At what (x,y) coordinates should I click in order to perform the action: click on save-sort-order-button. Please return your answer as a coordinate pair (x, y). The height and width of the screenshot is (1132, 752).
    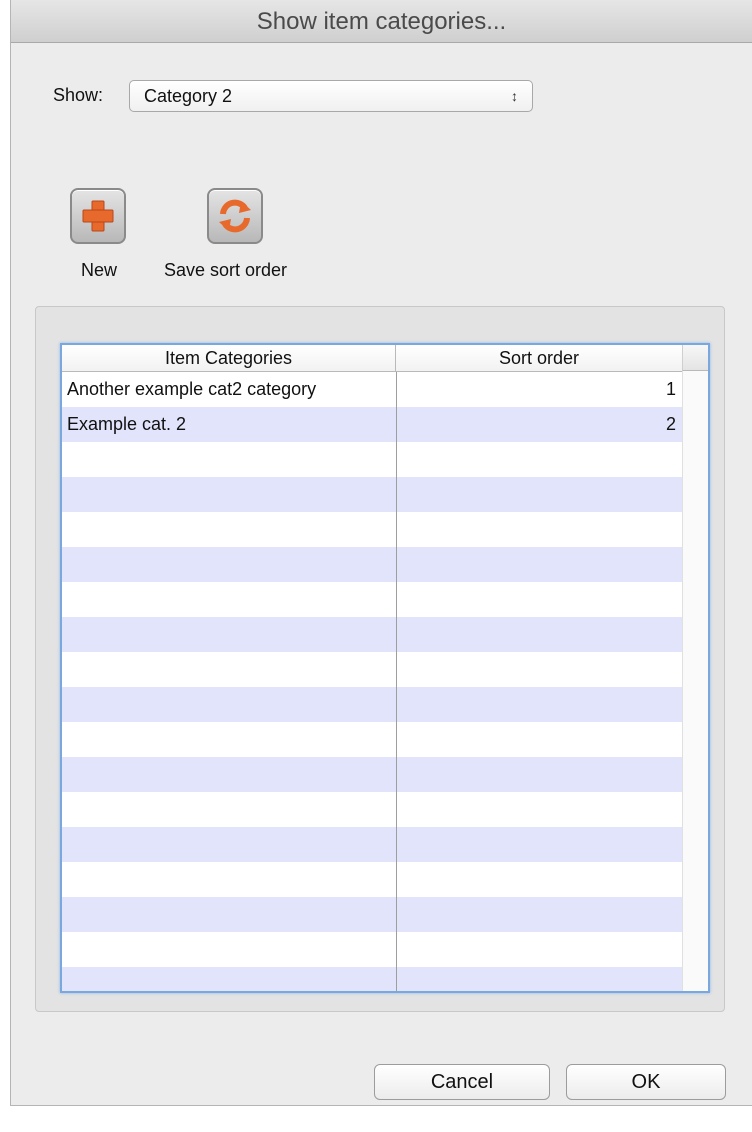
    Looking at the image, I should click on (235, 216).